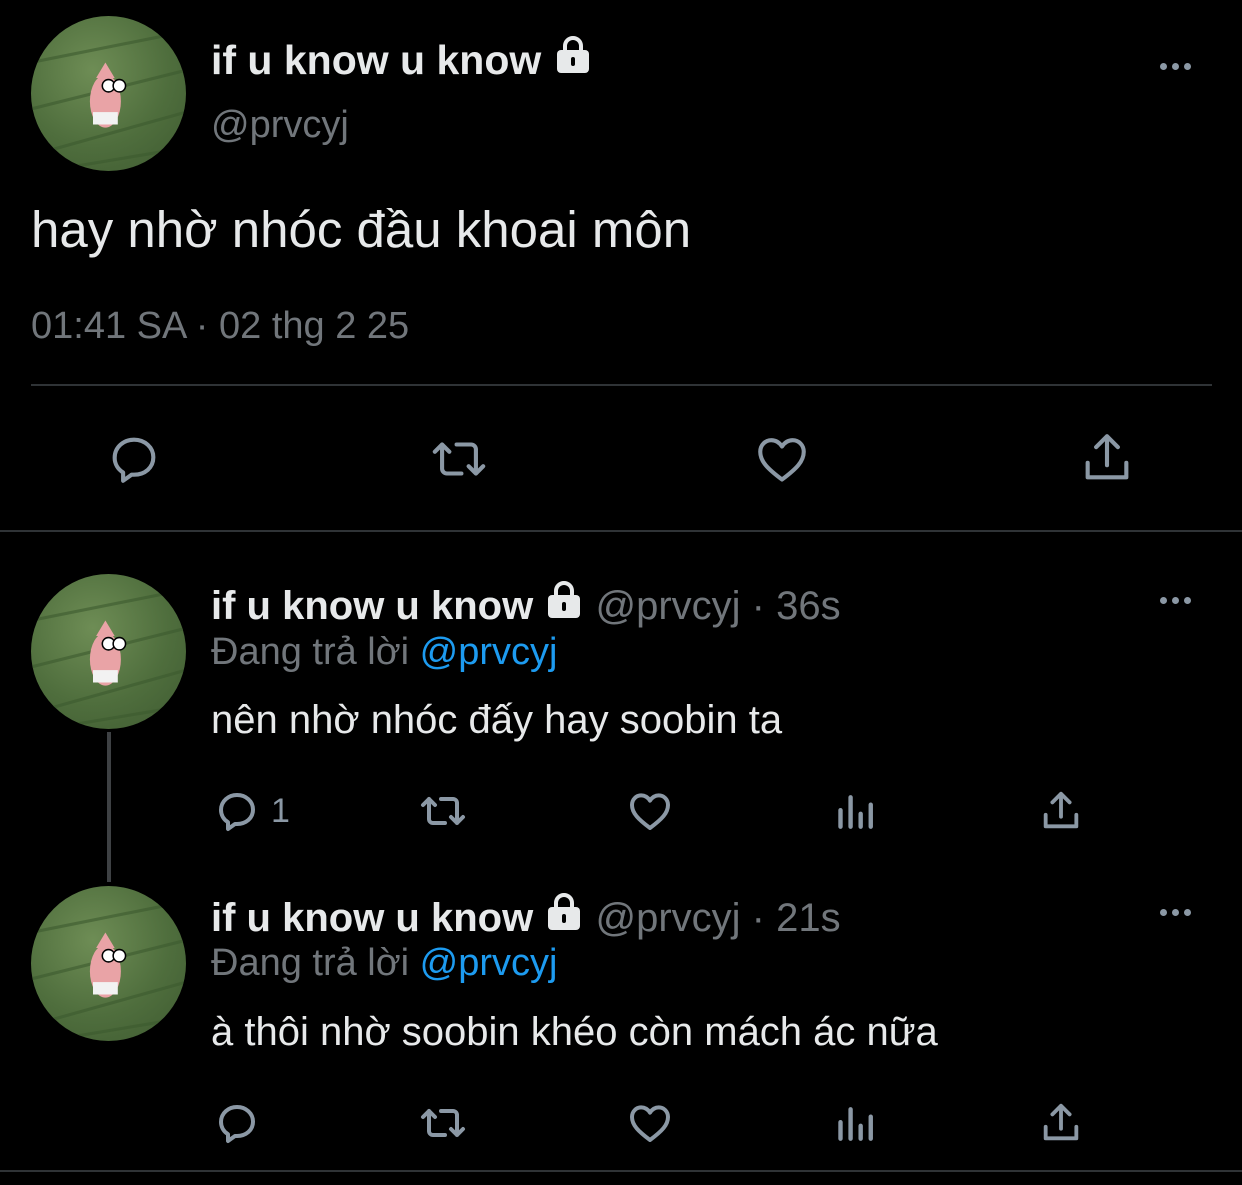 This screenshot has width=1242, height=1185. I want to click on thread-line, so click(109, 807).